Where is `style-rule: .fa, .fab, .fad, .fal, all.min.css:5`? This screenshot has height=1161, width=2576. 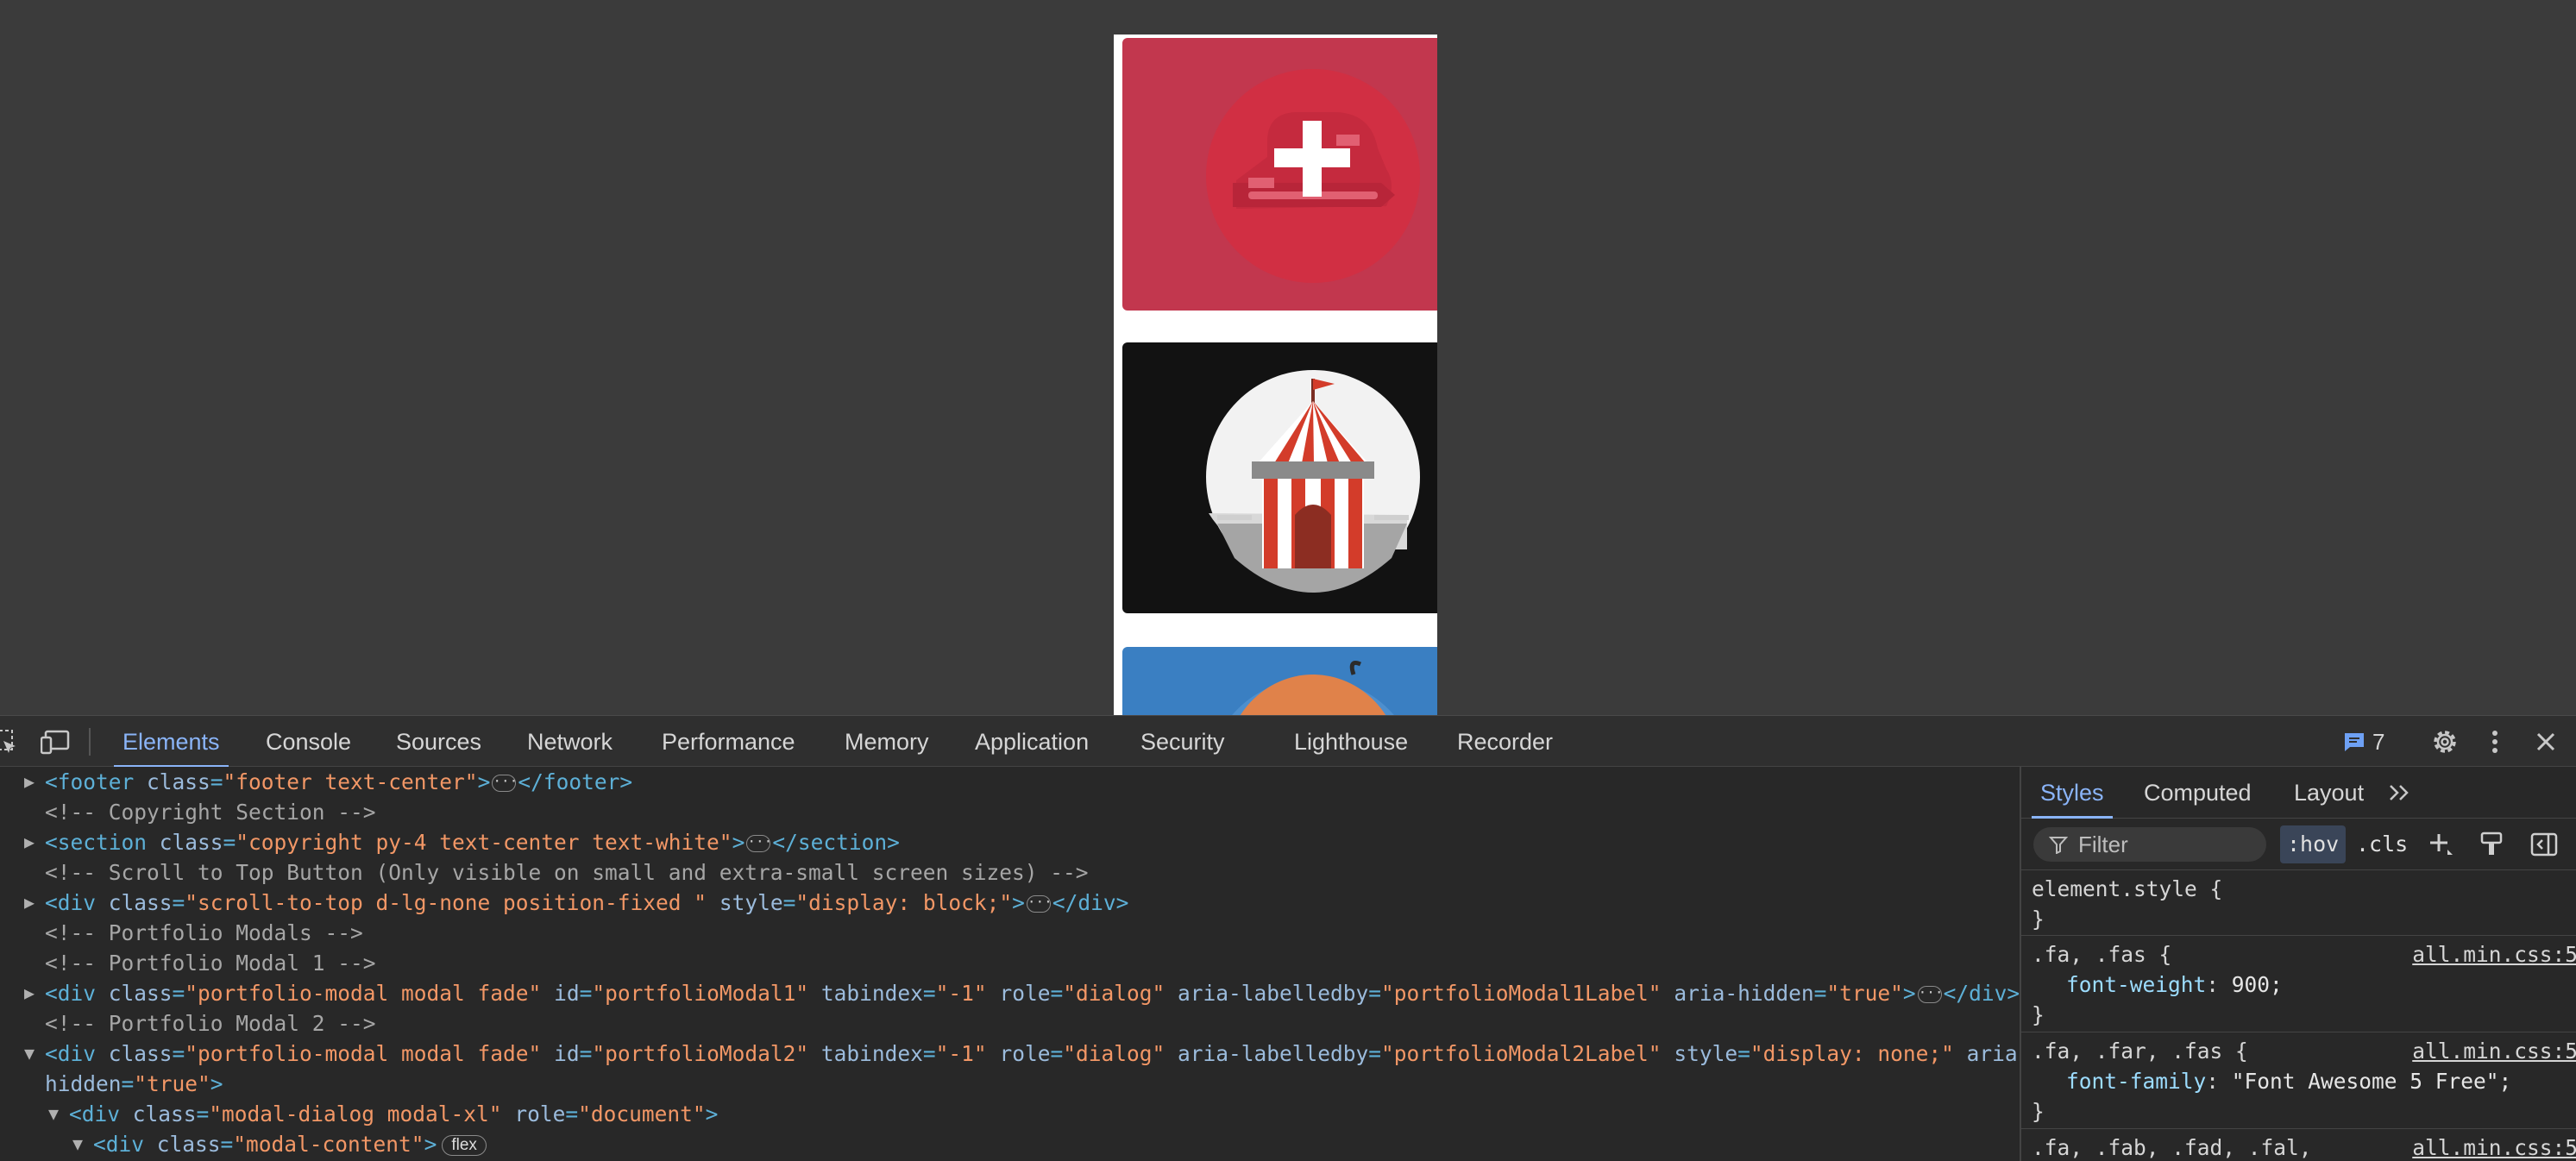
style-rule: .fa, .fab, .fad, .fal, all.min.css:5 is located at coordinates (2298, 1145).